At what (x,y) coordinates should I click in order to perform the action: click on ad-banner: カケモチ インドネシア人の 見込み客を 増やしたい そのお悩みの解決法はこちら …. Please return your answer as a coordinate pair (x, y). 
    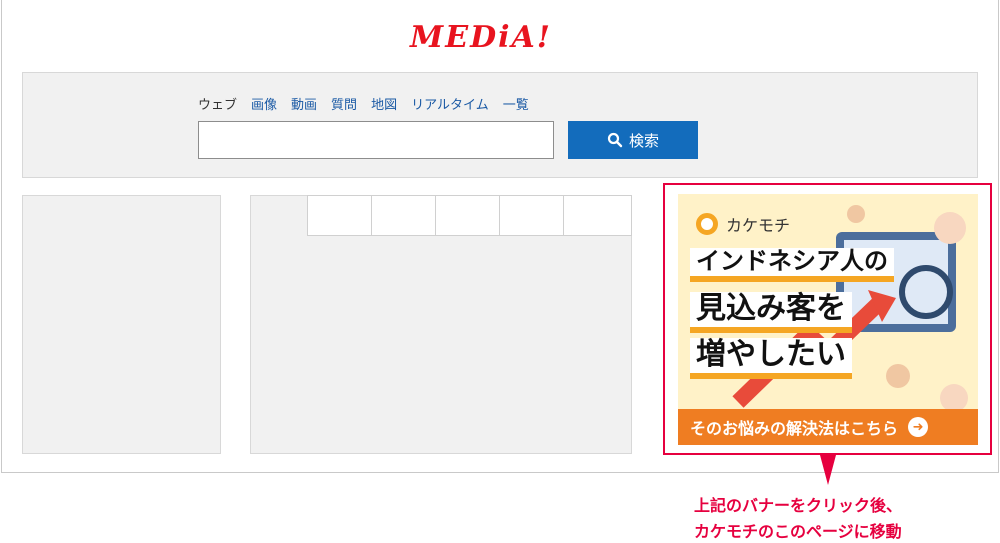
    Looking at the image, I should click on (828, 319).